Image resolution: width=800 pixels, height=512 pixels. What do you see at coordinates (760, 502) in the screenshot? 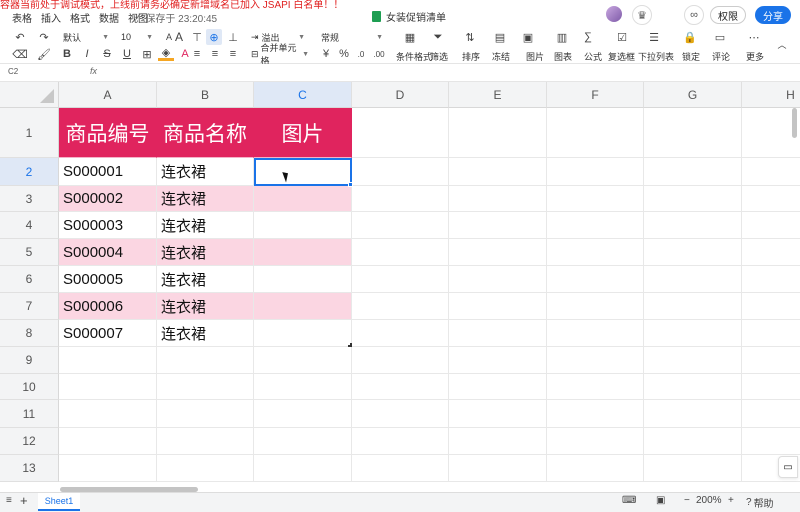
I see `help-button: ? 帮助` at bounding box center [760, 502].